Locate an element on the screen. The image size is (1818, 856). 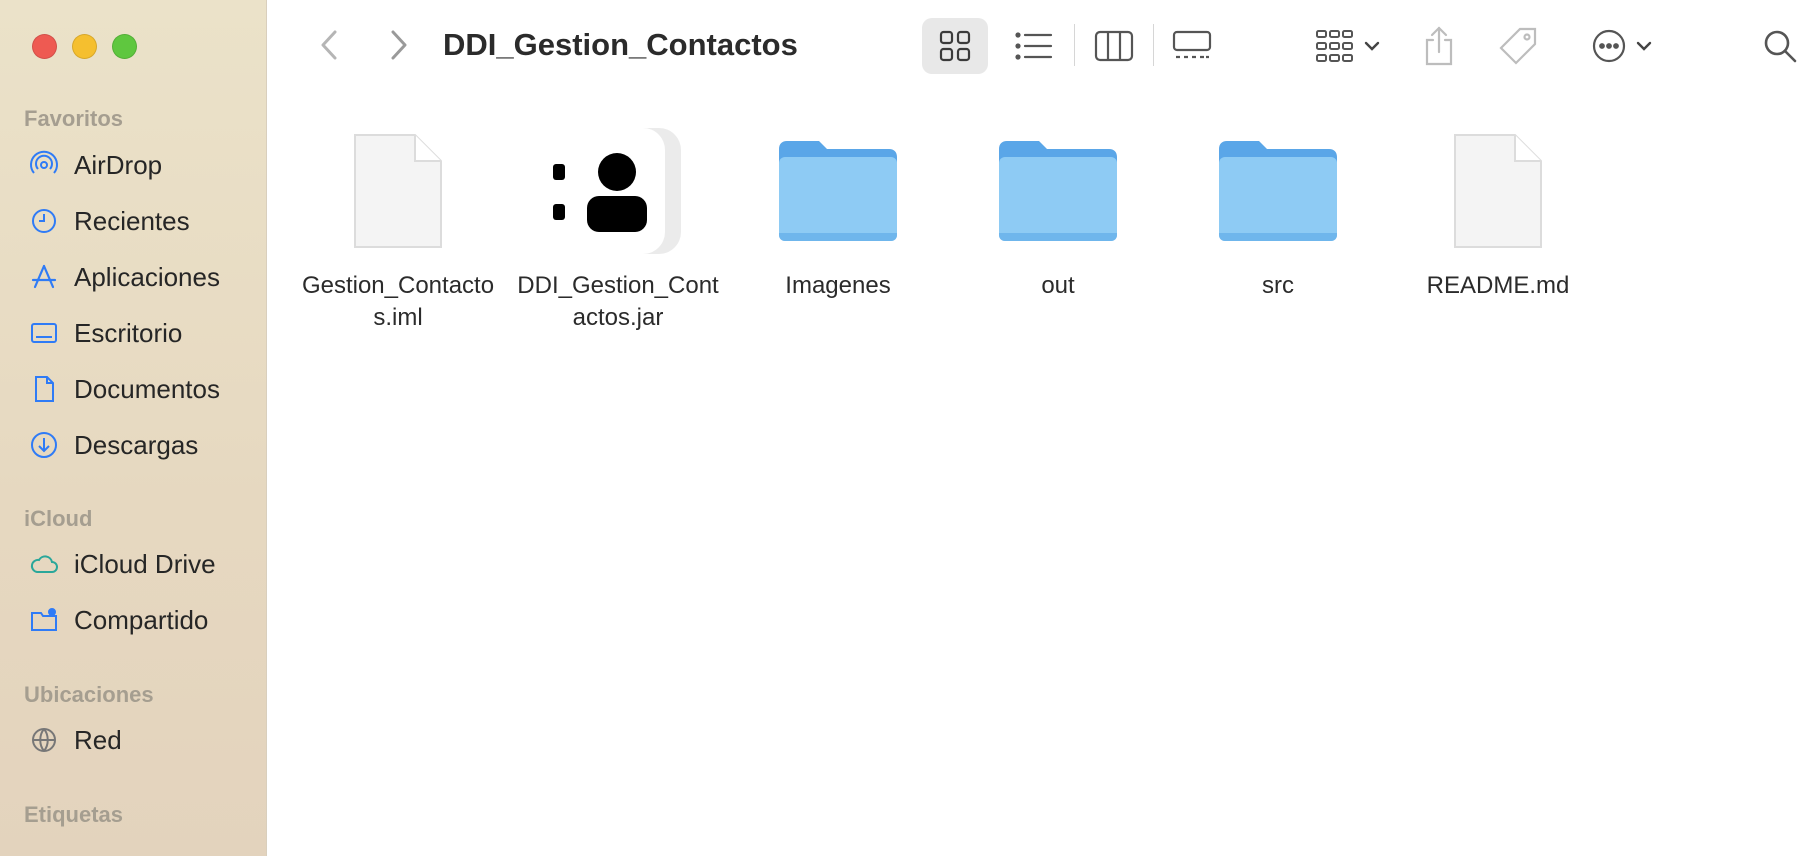
cloud-icon is located at coordinates (44, 564).